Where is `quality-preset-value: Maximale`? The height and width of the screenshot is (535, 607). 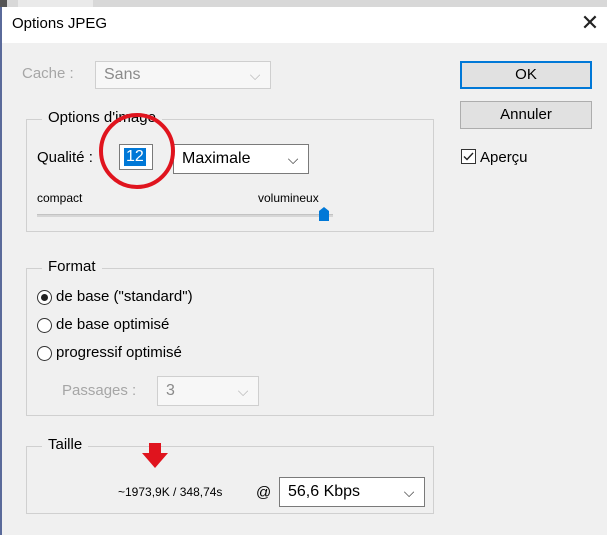
quality-preset-value: Maximale is located at coordinates (216, 158).